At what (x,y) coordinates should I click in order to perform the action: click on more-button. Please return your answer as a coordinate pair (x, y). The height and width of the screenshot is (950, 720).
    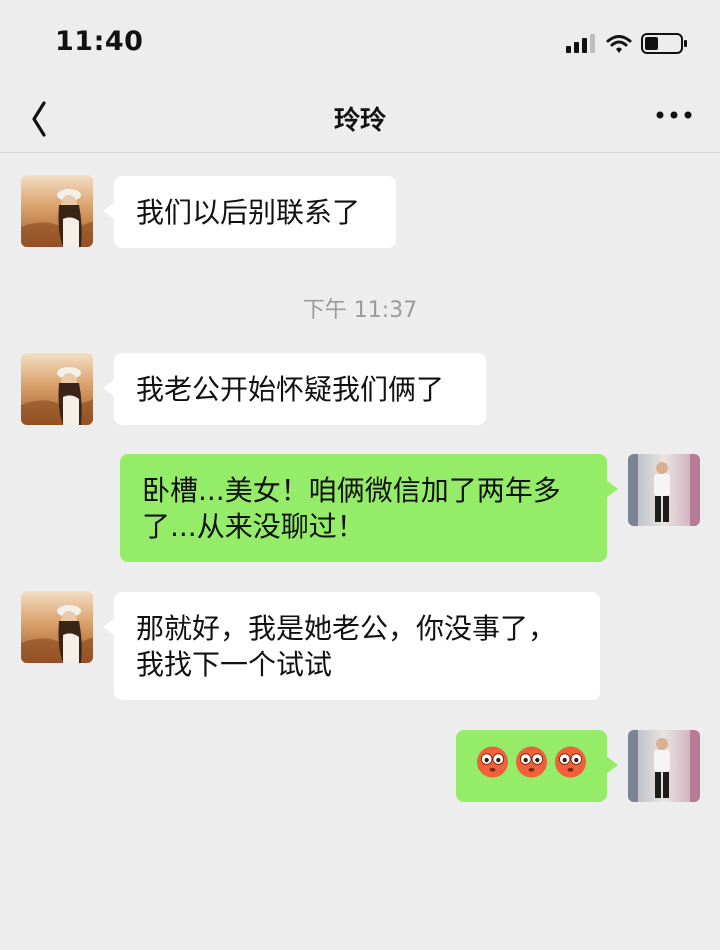
    Looking at the image, I should click on (674, 115).